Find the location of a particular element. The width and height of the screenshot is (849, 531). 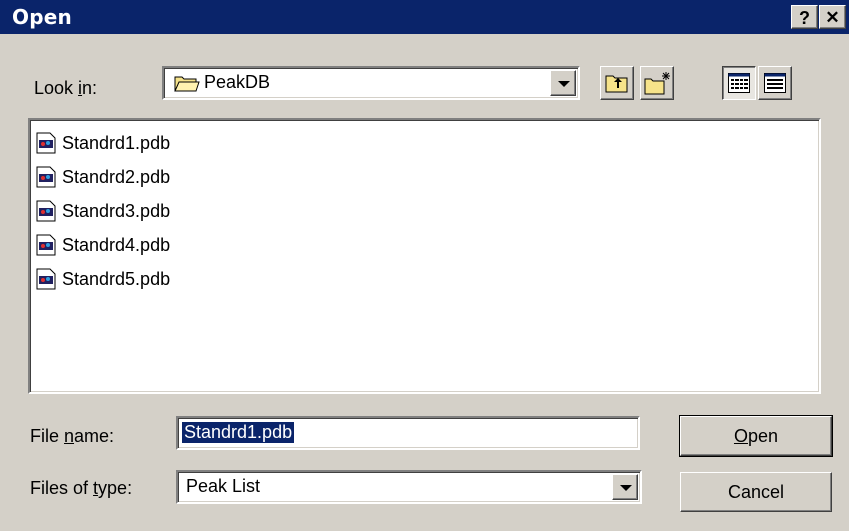

help-button: ? is located at coordinates (804, 17).